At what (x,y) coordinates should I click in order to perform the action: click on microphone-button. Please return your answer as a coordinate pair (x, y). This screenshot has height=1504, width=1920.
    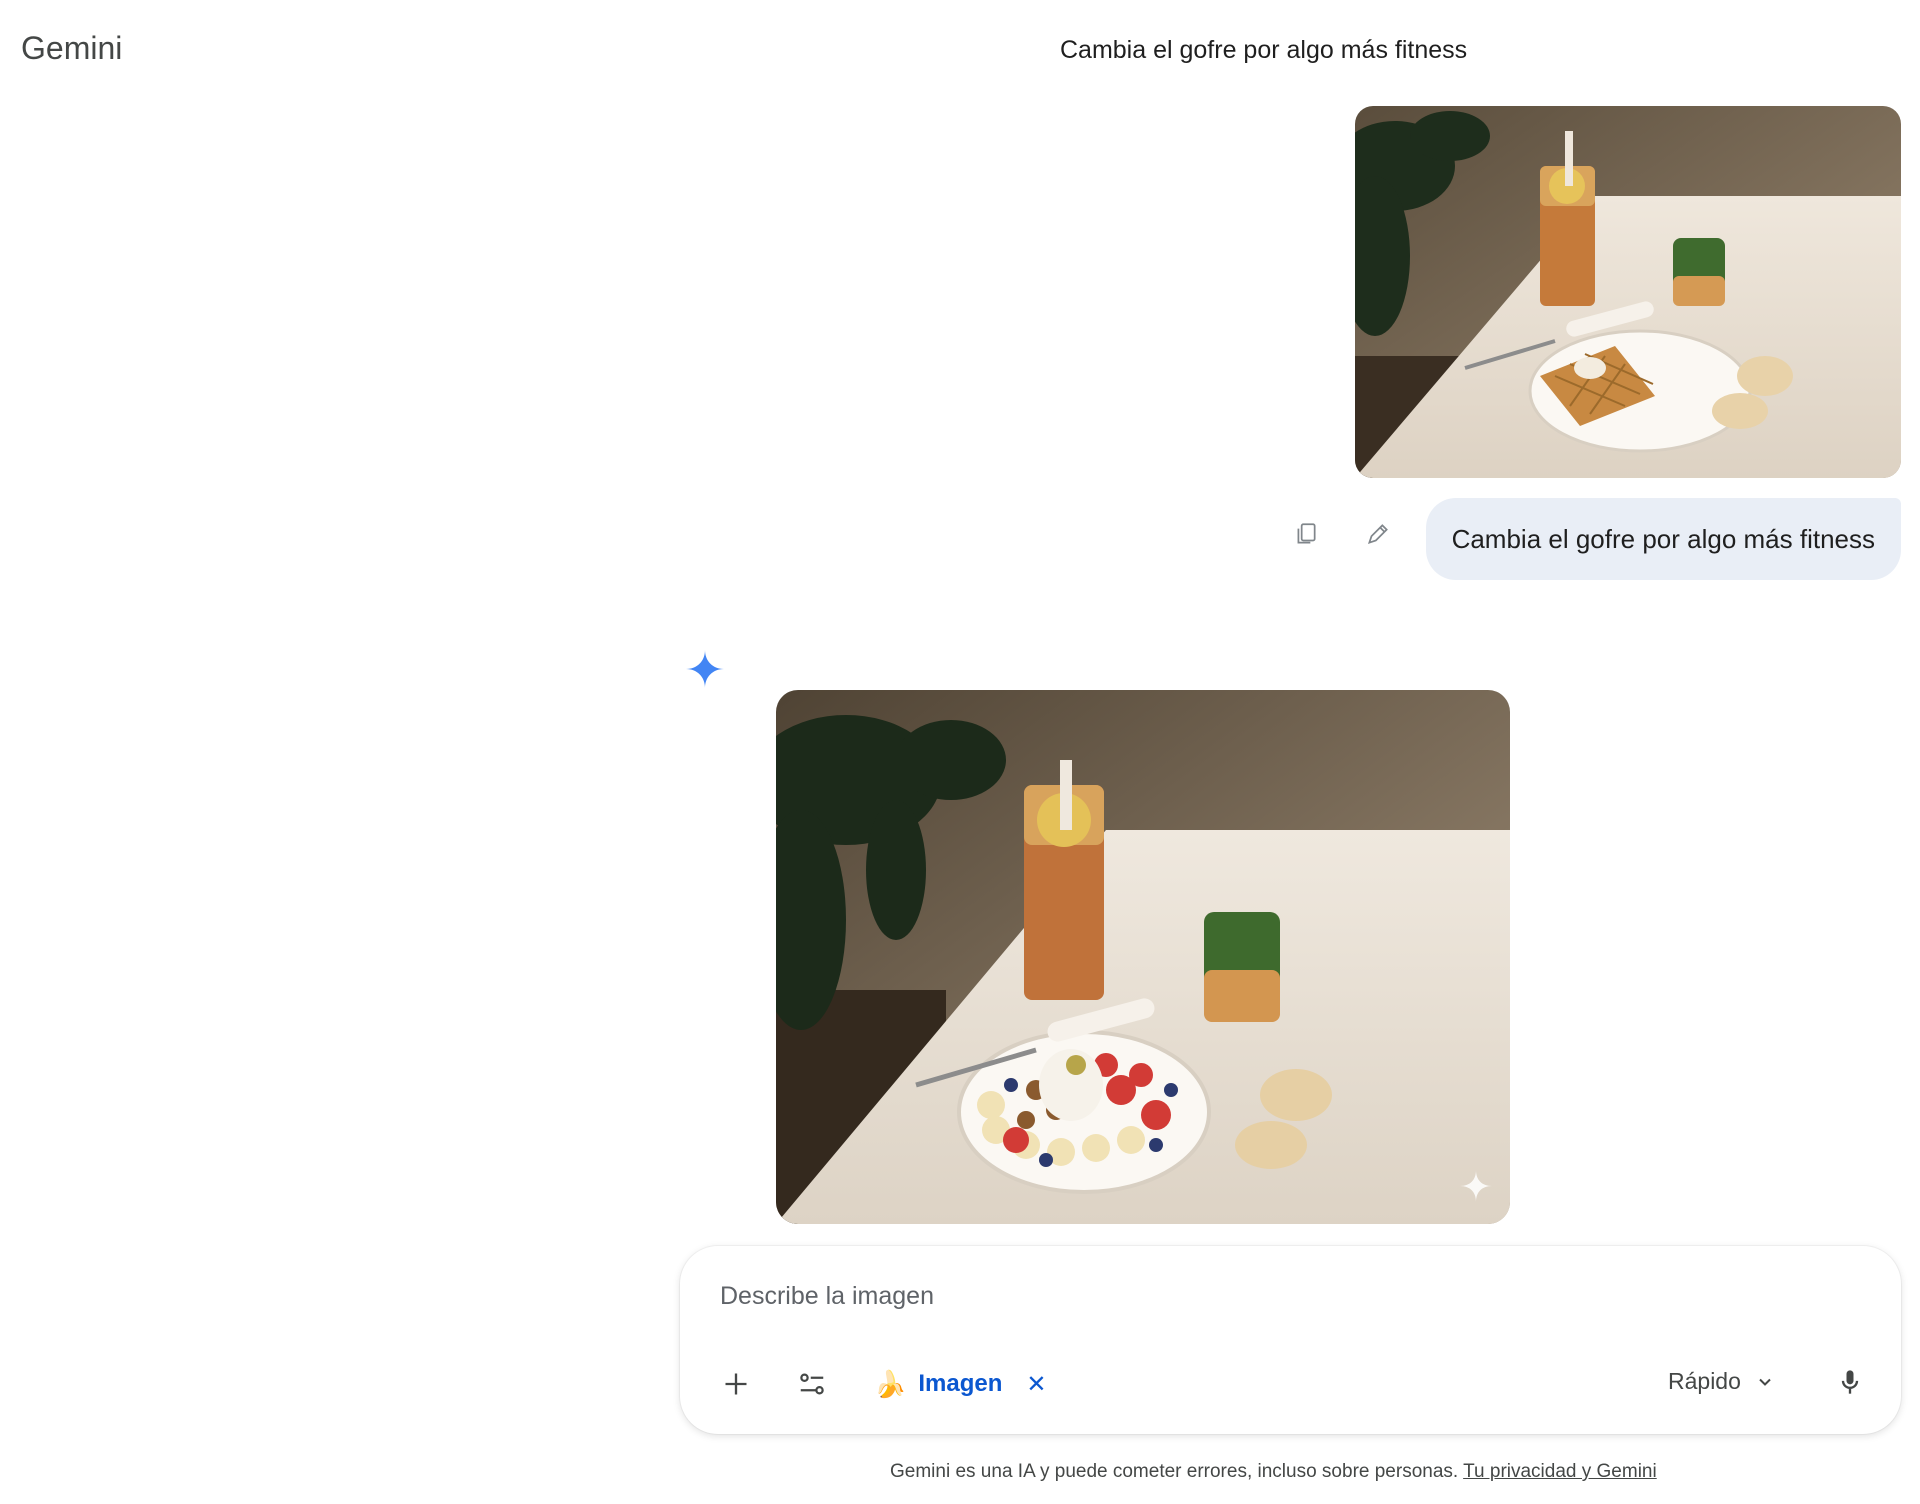
    Looking at the image, I should click on (1850, 1382).